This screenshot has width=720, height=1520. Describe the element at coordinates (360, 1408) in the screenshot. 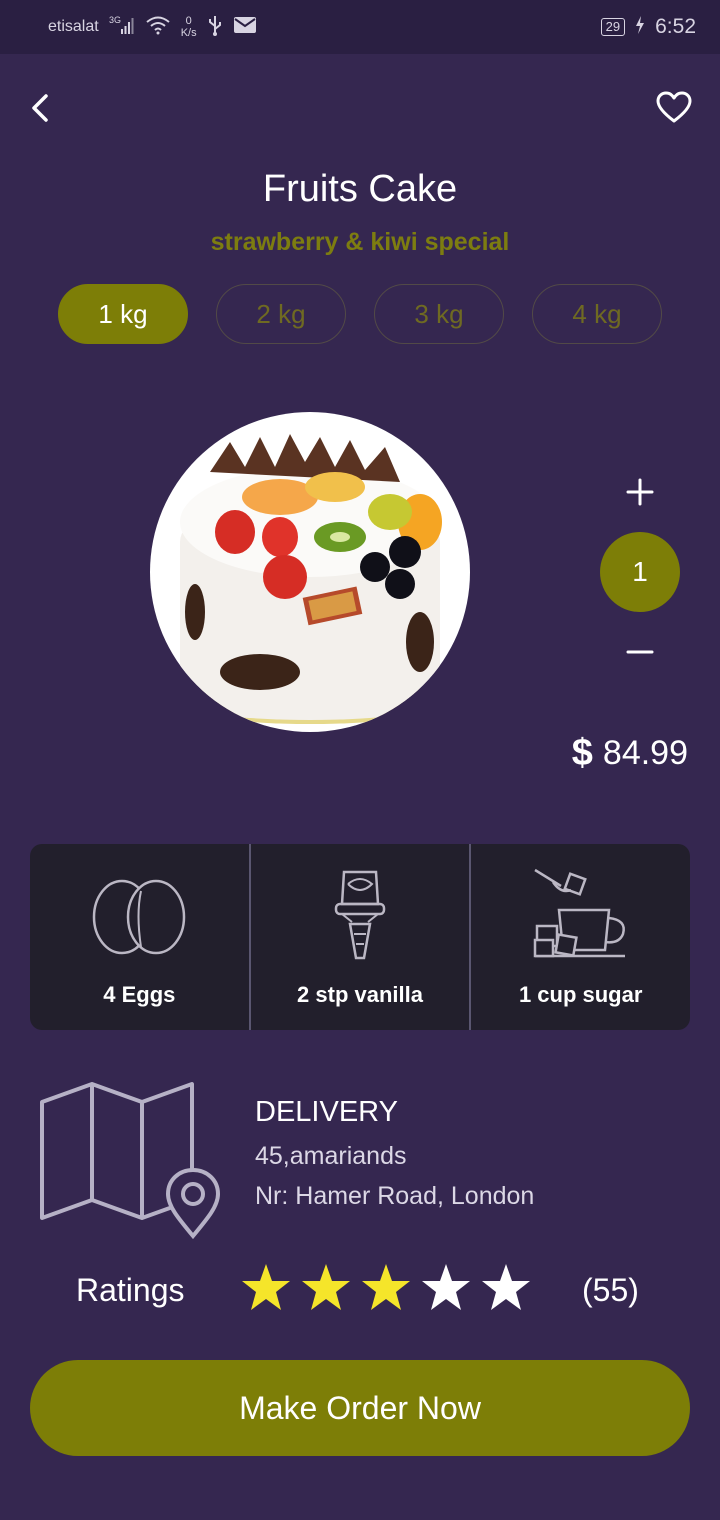

I see `make-order-button: Make Order Now` at that location.